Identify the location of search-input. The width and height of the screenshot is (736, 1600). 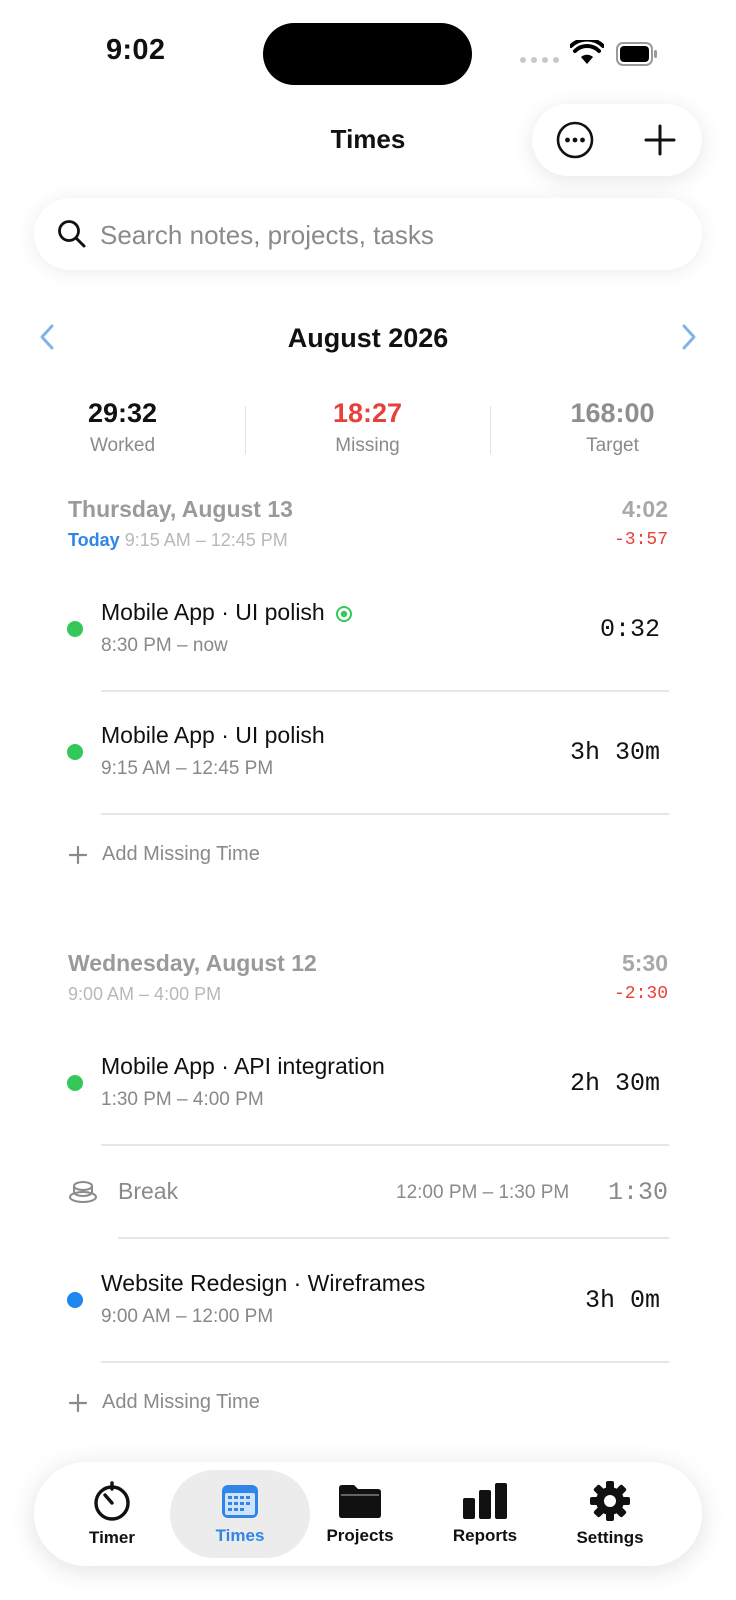
(390, 235).